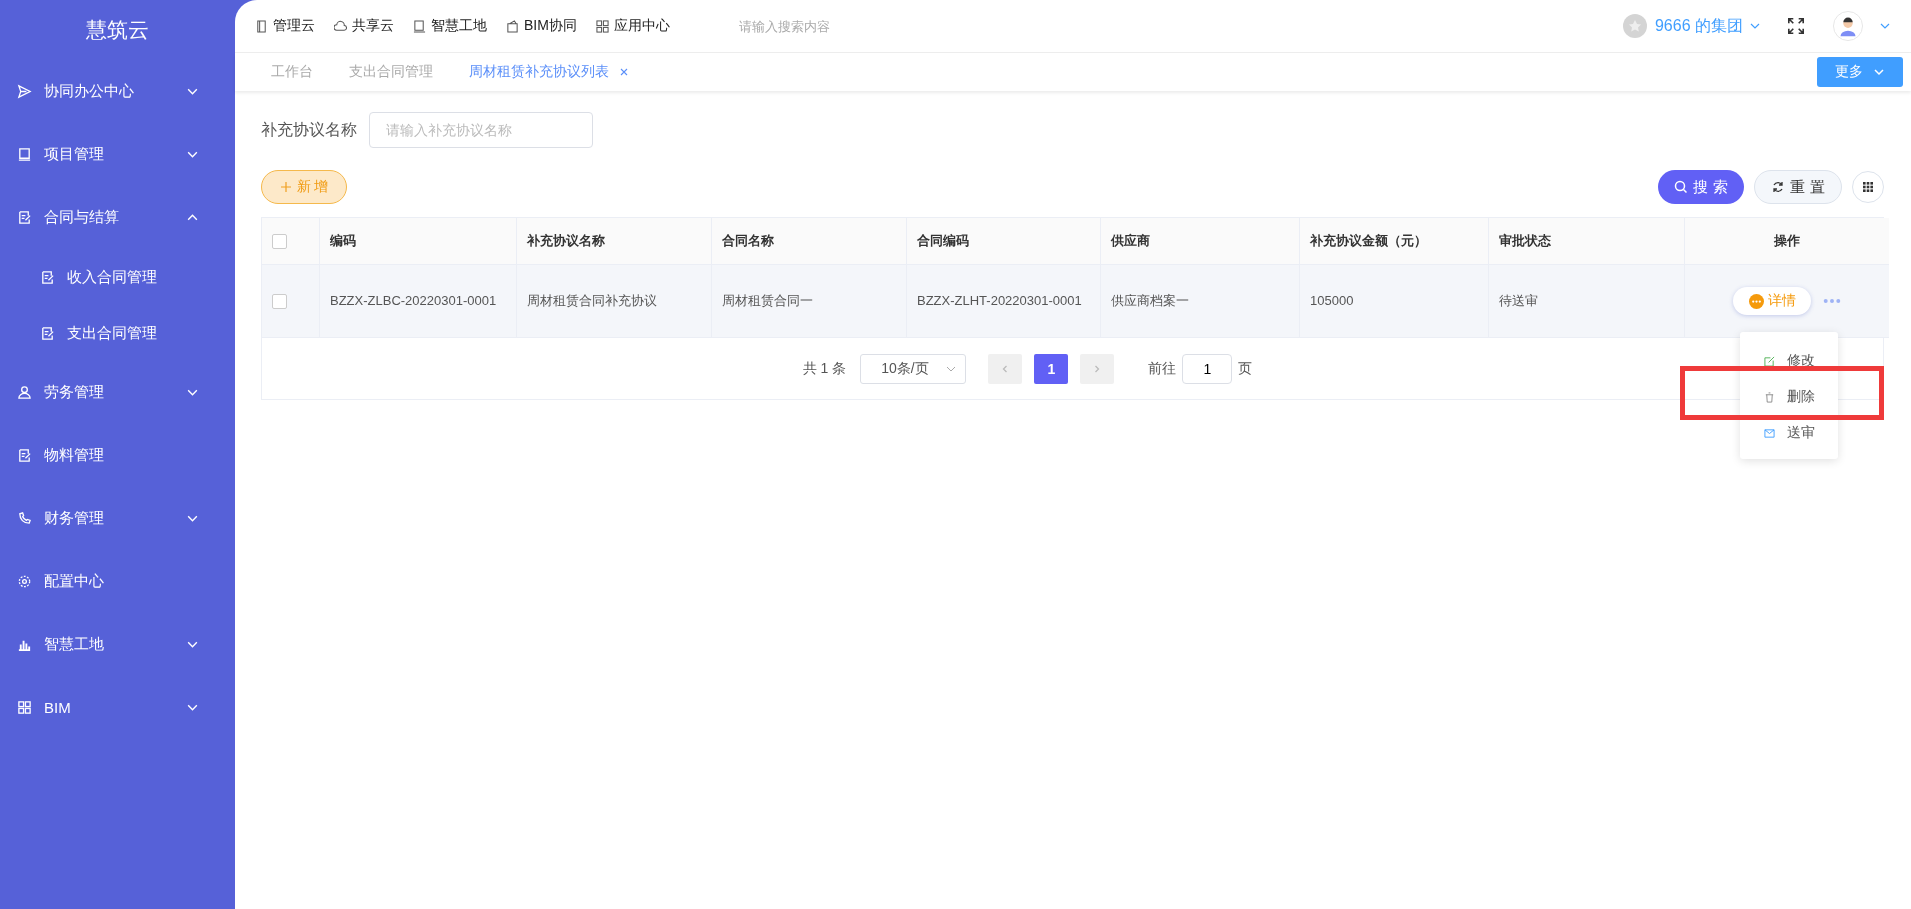 Image resolution: width=1911 pixels, height=909 pixels. I want to click on column-header: 合同编码, so click(943, 240).